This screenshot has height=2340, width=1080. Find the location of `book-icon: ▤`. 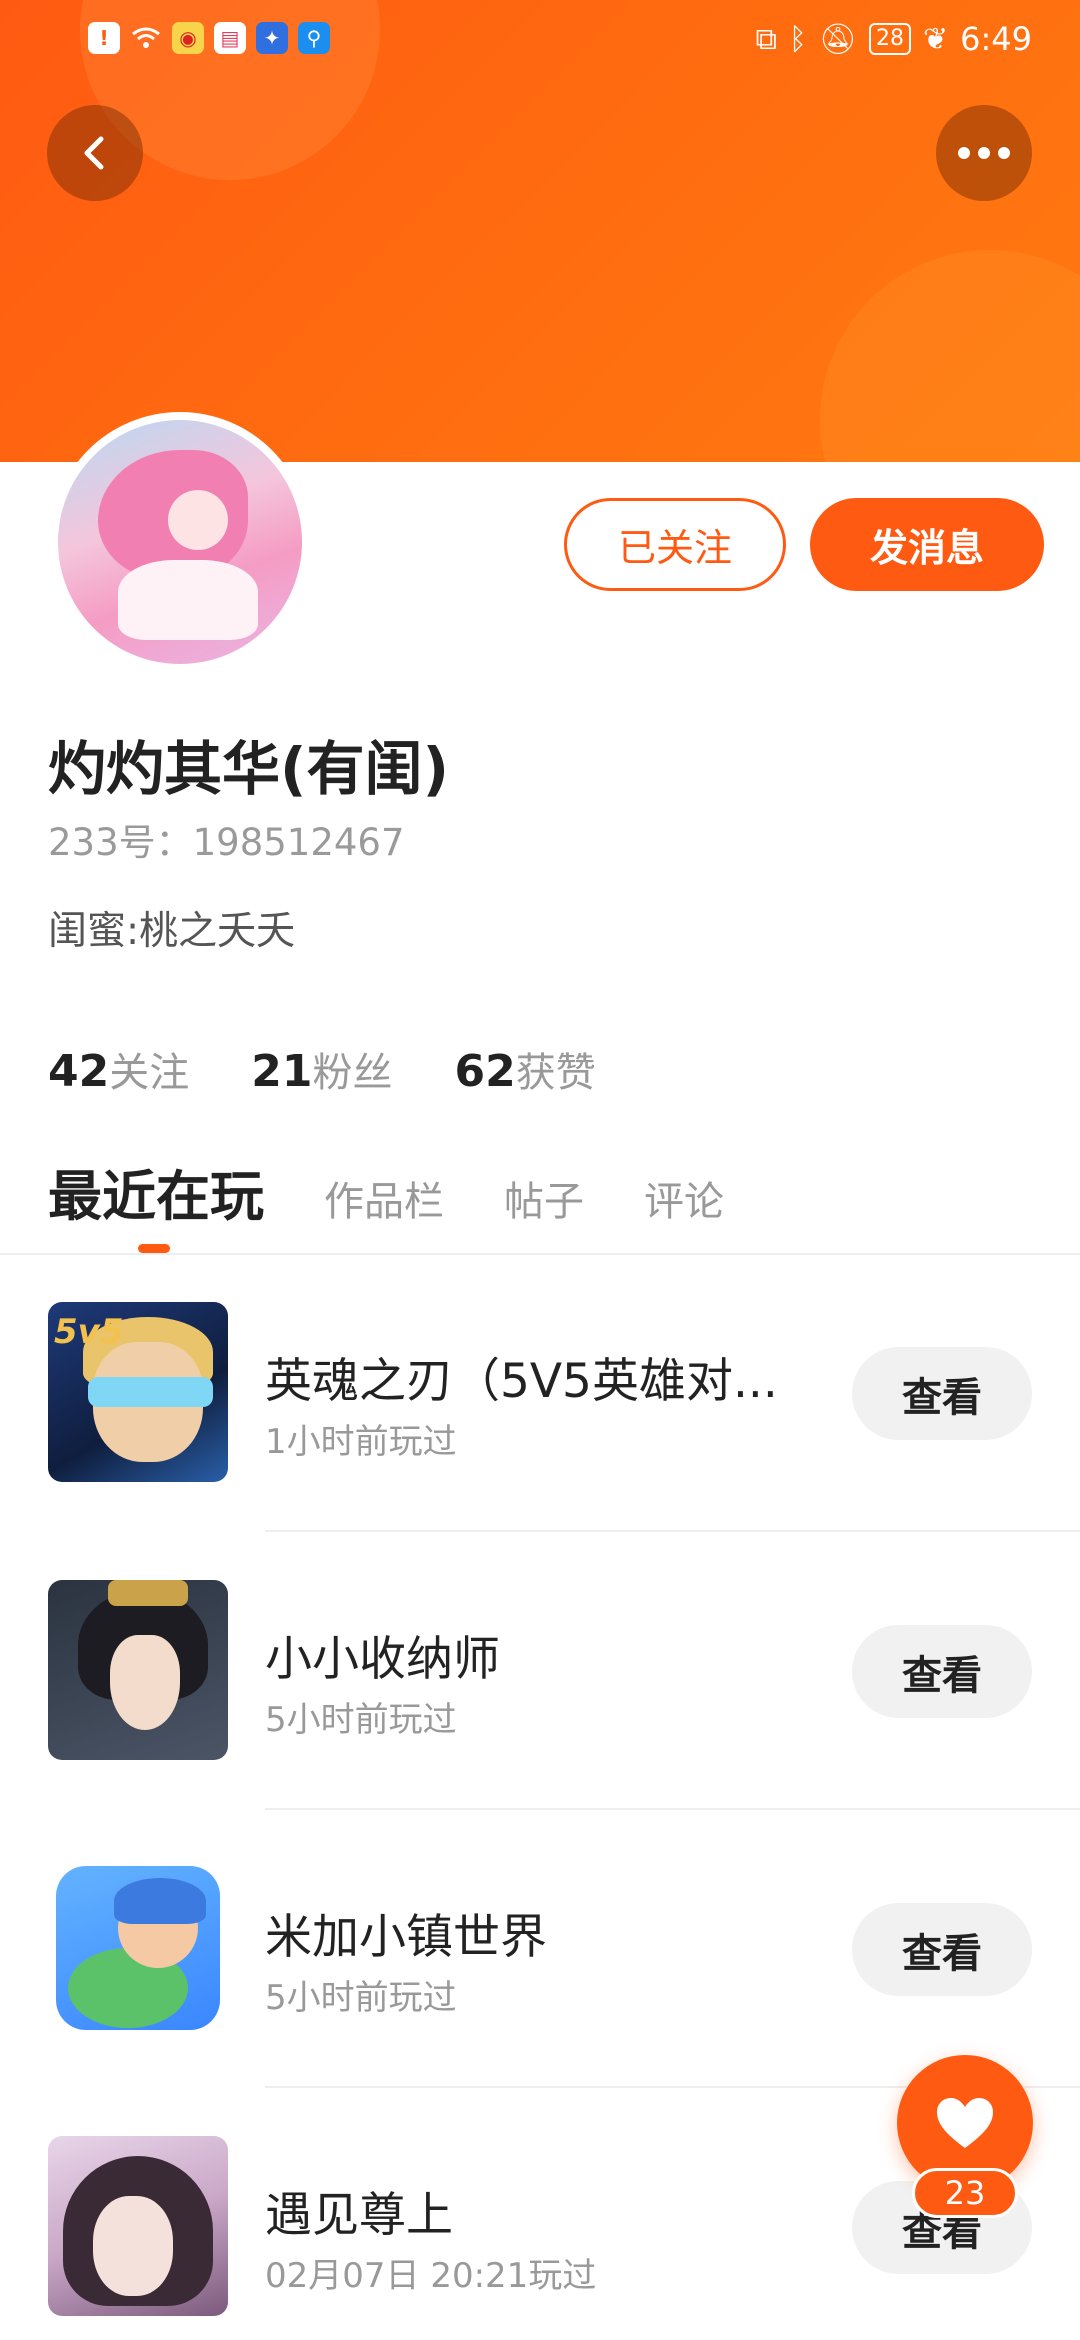

book-icon: ▤ is located at coordinates (230, 38).